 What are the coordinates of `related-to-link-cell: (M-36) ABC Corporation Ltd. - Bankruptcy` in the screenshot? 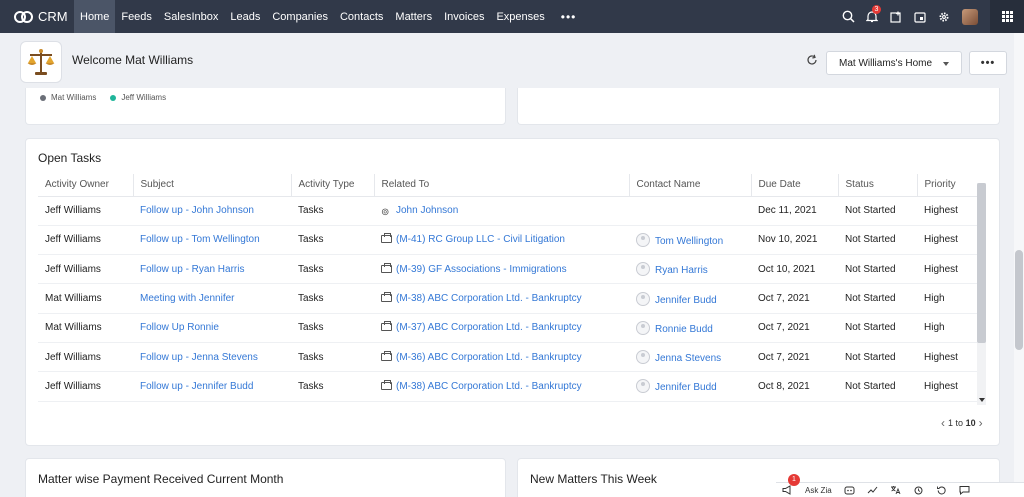 It's located at (501, 357).